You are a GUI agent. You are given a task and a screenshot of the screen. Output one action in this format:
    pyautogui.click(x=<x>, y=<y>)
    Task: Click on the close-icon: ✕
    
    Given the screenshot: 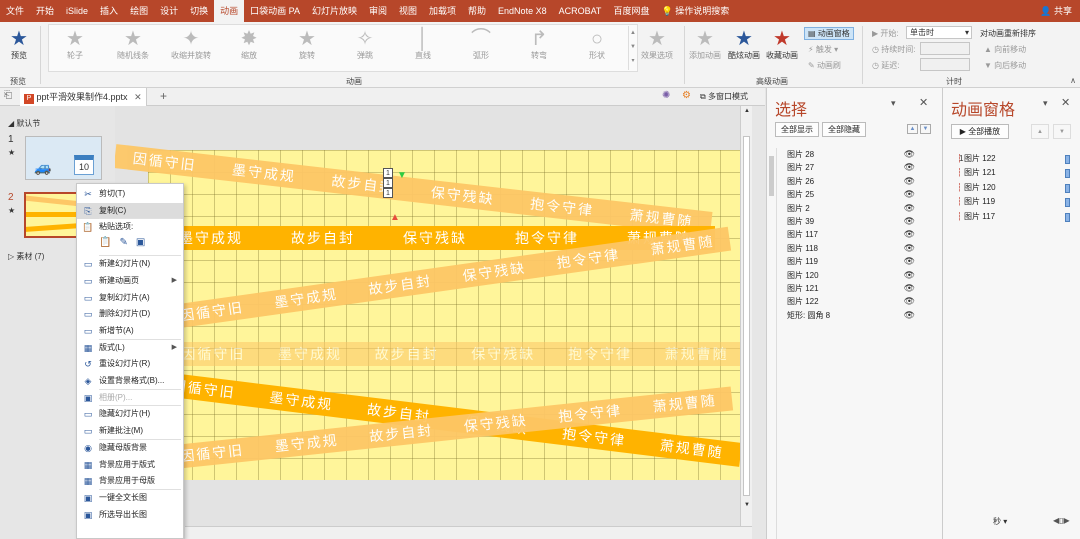 What is the action you would take?
    pyautogui.click(x=1065, y=102)
    